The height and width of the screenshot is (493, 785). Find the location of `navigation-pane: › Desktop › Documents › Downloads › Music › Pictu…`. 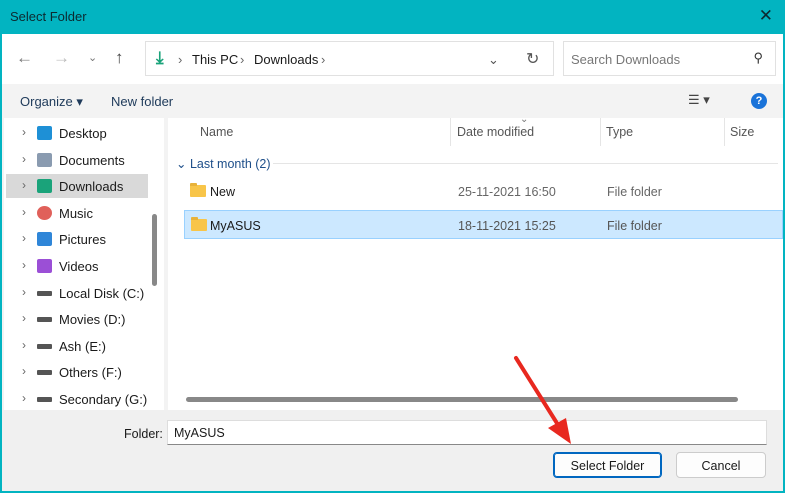

navigation-pane: › Desktop › Documents › Downloads › Music › Pictu… is located at coordinates (84, 264).